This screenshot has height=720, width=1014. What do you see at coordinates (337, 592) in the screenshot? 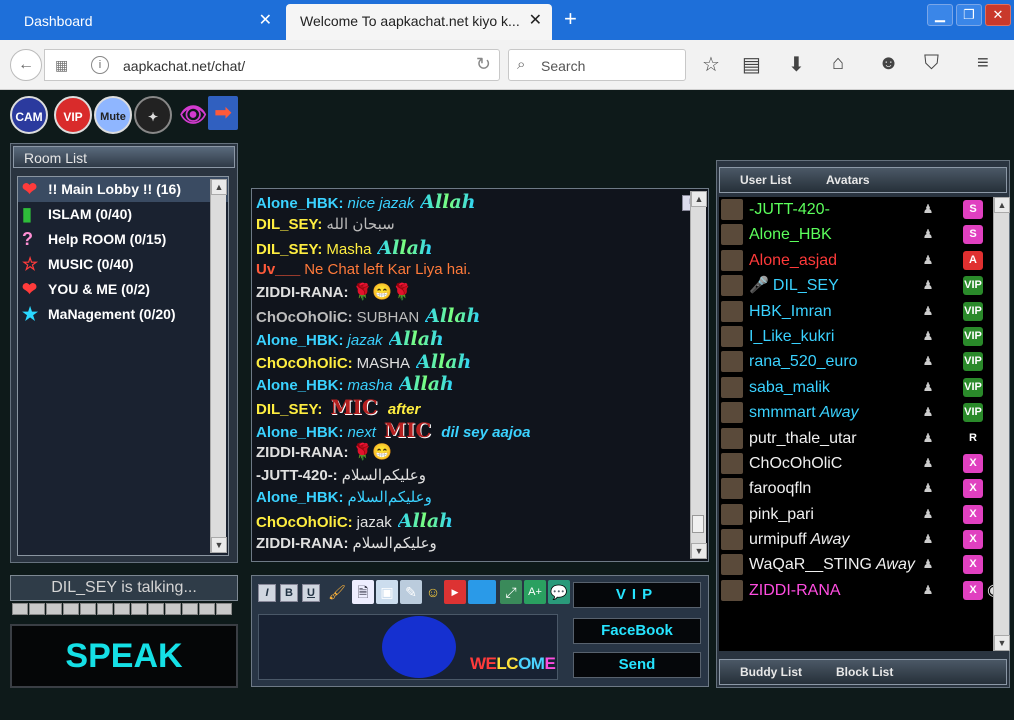
I see `paint-brush-icon: 🖌` at bounding box center [337, 592].